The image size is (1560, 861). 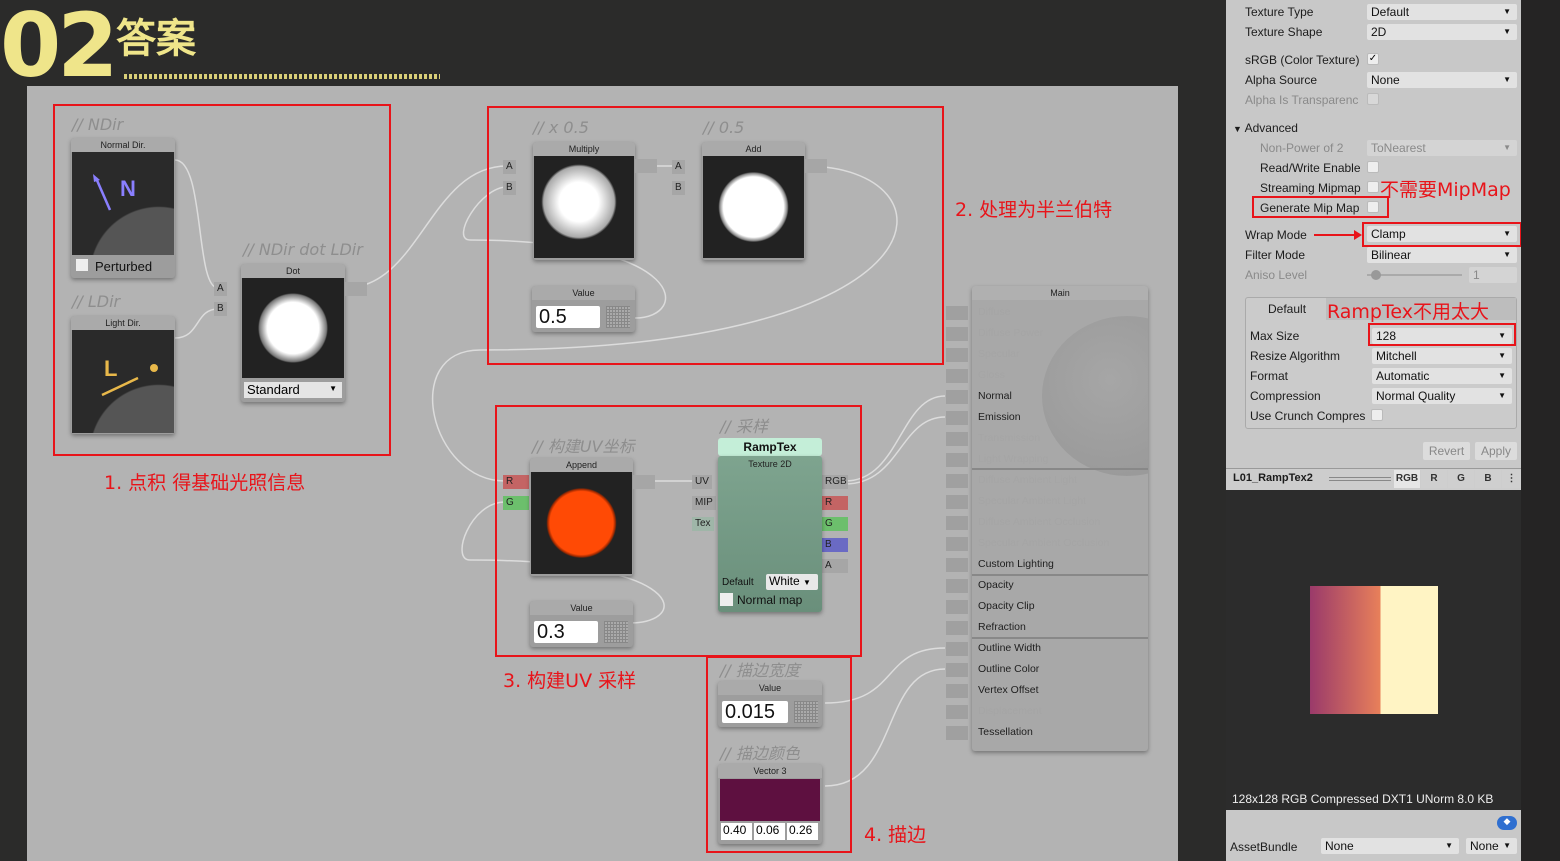 I want to click on platform-tab-default: Default, so click(x=1287, y=309).